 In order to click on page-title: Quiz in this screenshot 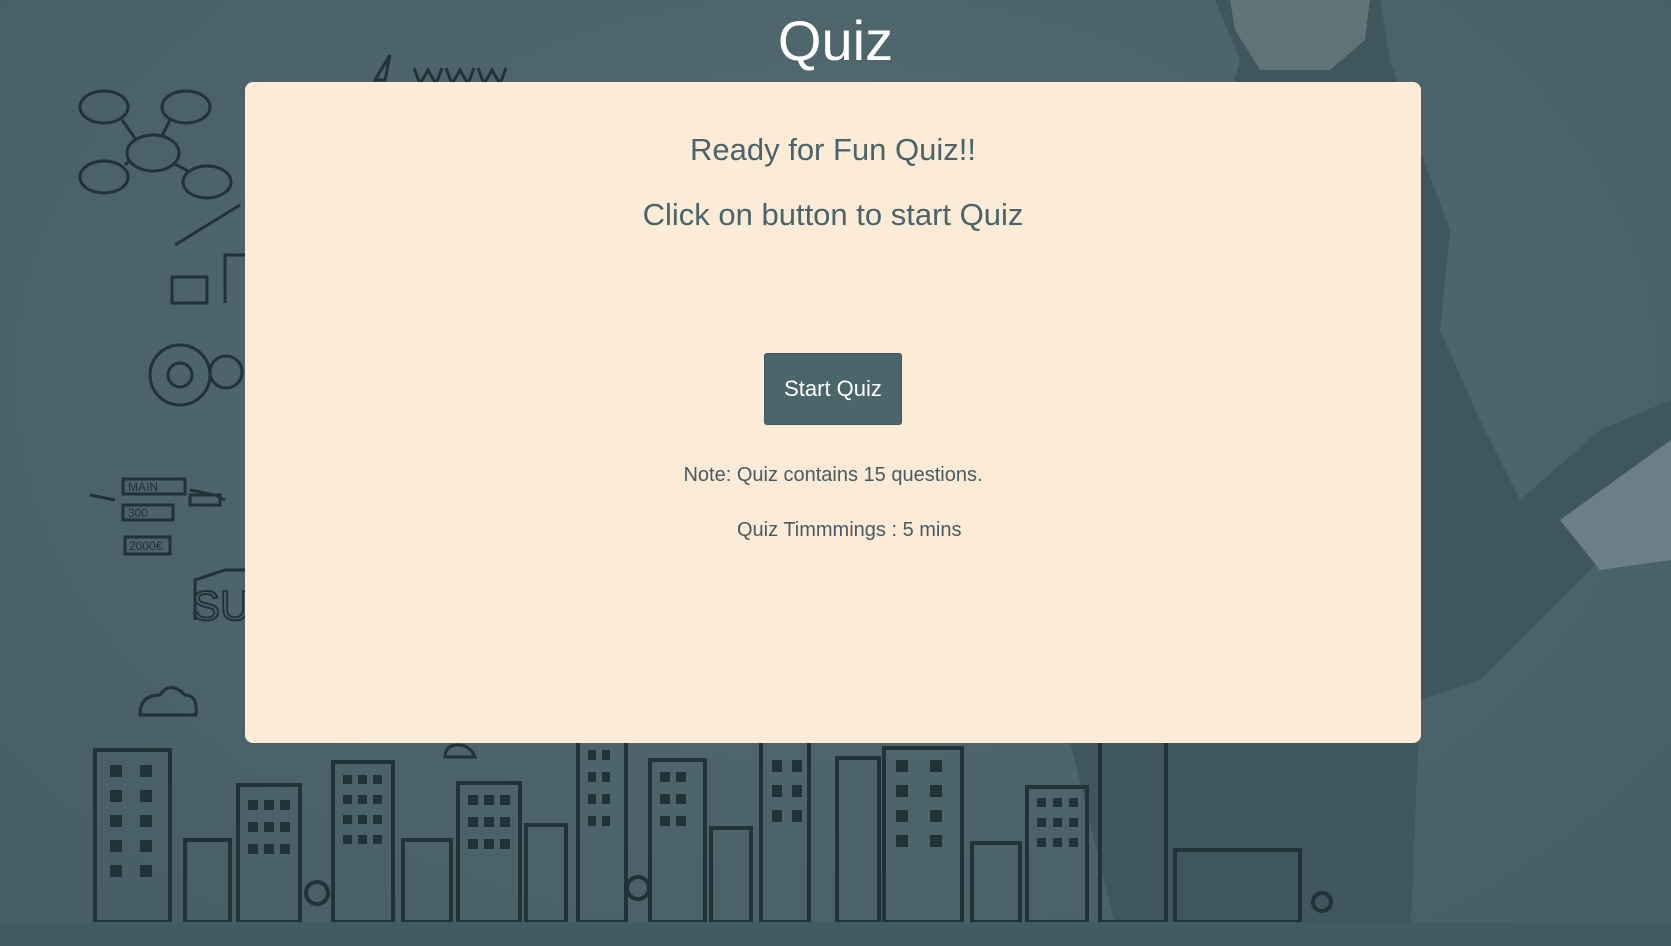, I will do `click(835, 40)`.